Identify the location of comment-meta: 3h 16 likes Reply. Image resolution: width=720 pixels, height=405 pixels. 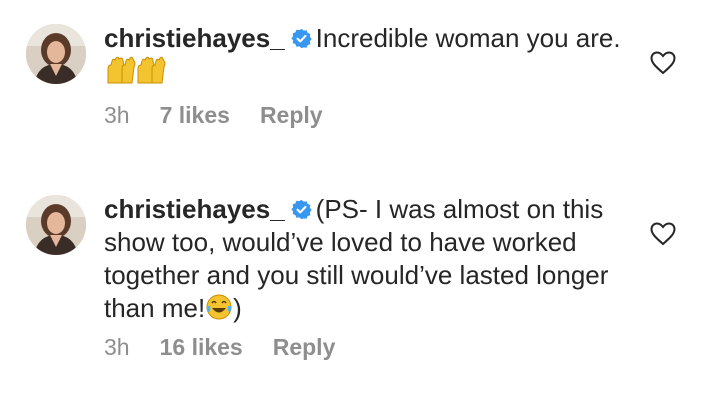
(219, 347).